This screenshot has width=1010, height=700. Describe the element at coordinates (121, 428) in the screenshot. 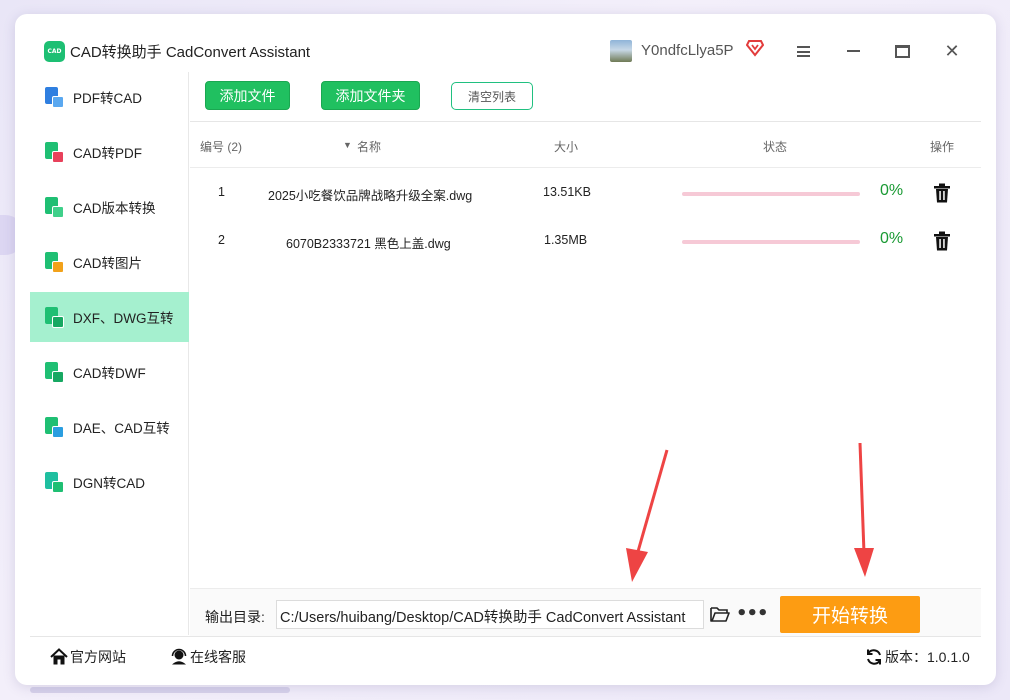

I see `sidebar-item-label: DAE、CAD互转` at that location.